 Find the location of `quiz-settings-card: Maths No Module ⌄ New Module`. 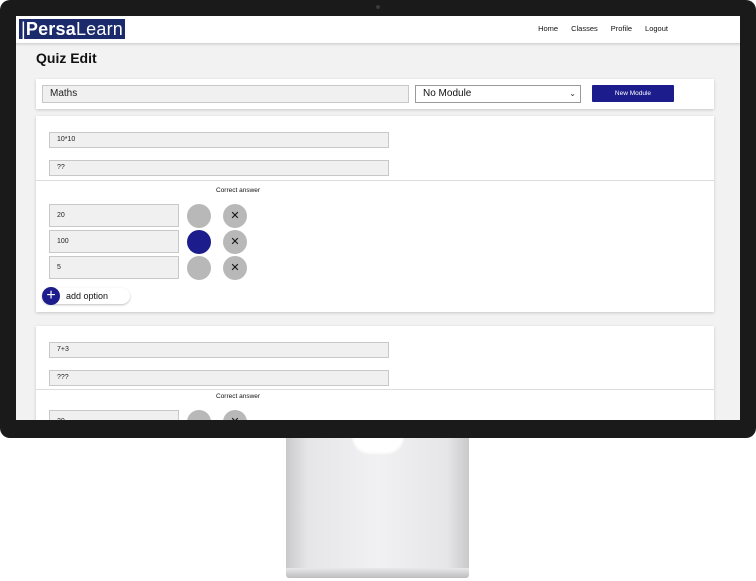

quiz-settings-card: Maths No Module ⌄ New Module is located at coordinates (375, 94).